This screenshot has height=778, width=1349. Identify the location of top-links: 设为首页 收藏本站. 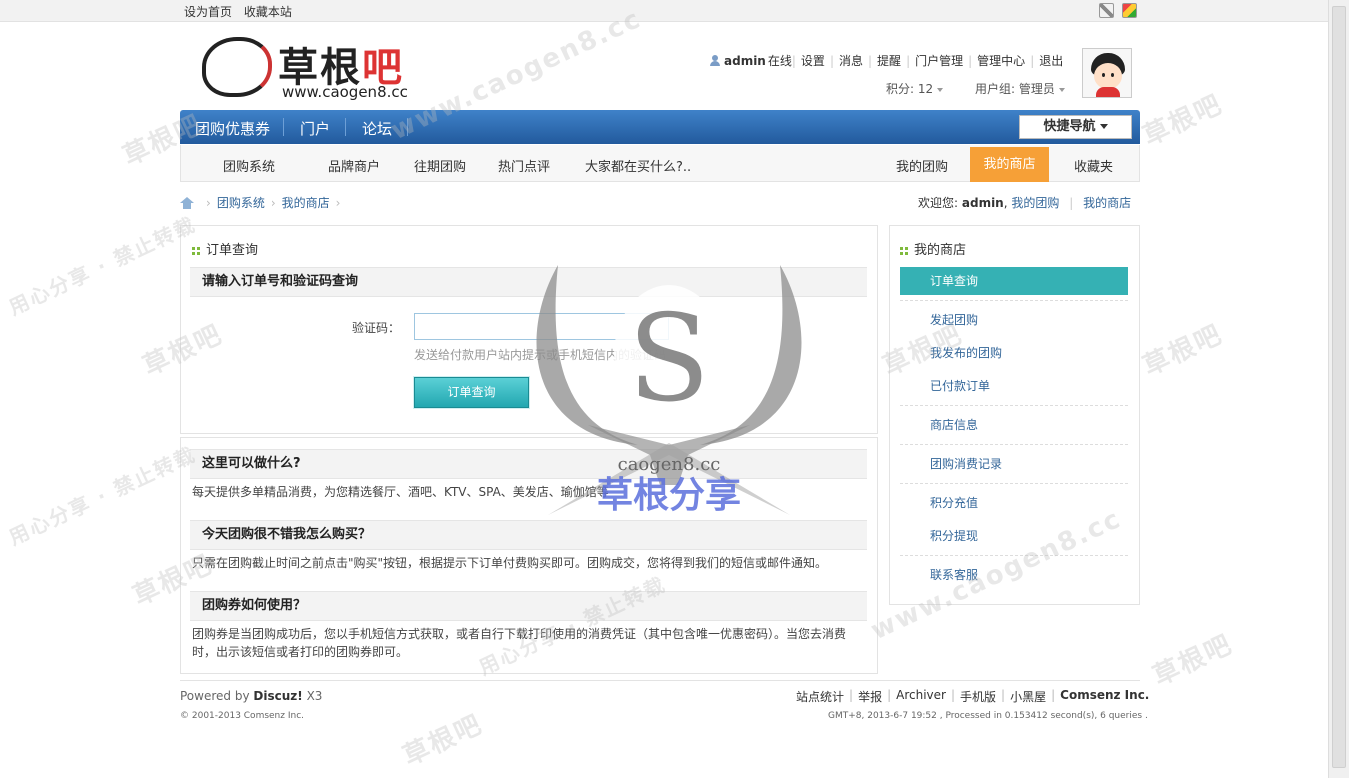
(242, 11).